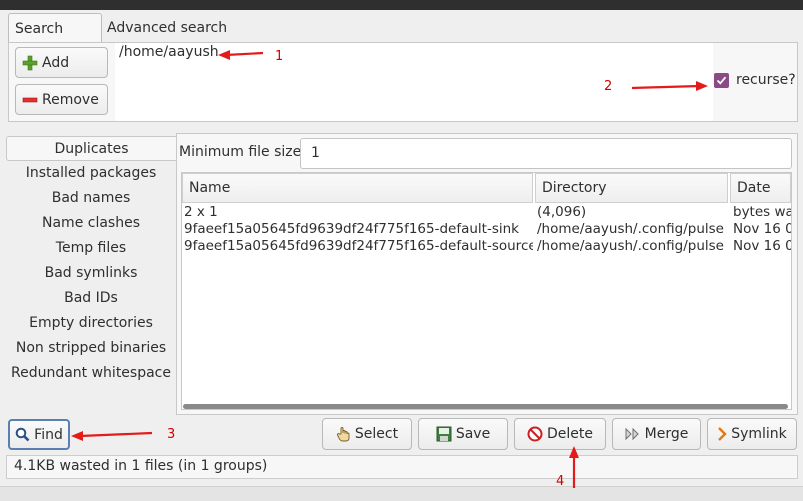 The image size is (803, 501). What do you see at coordinates (560, 481) in the screenshot?
I see `annotation-number-4: 4` at bounding box center [560, 481].